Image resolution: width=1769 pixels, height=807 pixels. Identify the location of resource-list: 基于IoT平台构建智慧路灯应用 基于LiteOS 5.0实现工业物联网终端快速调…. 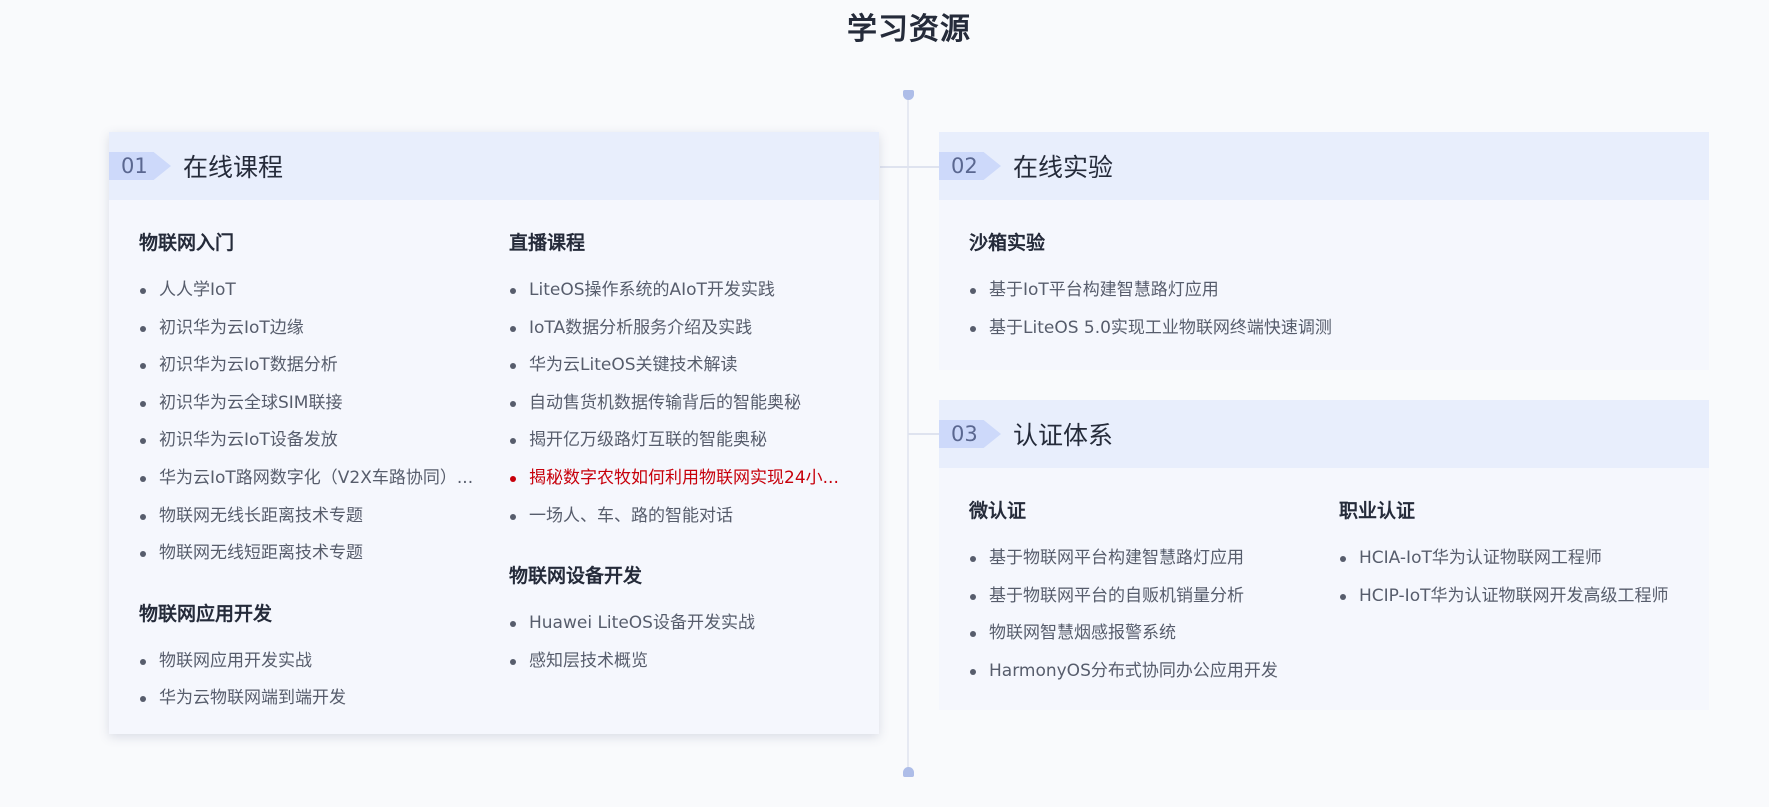
(1324, 309).